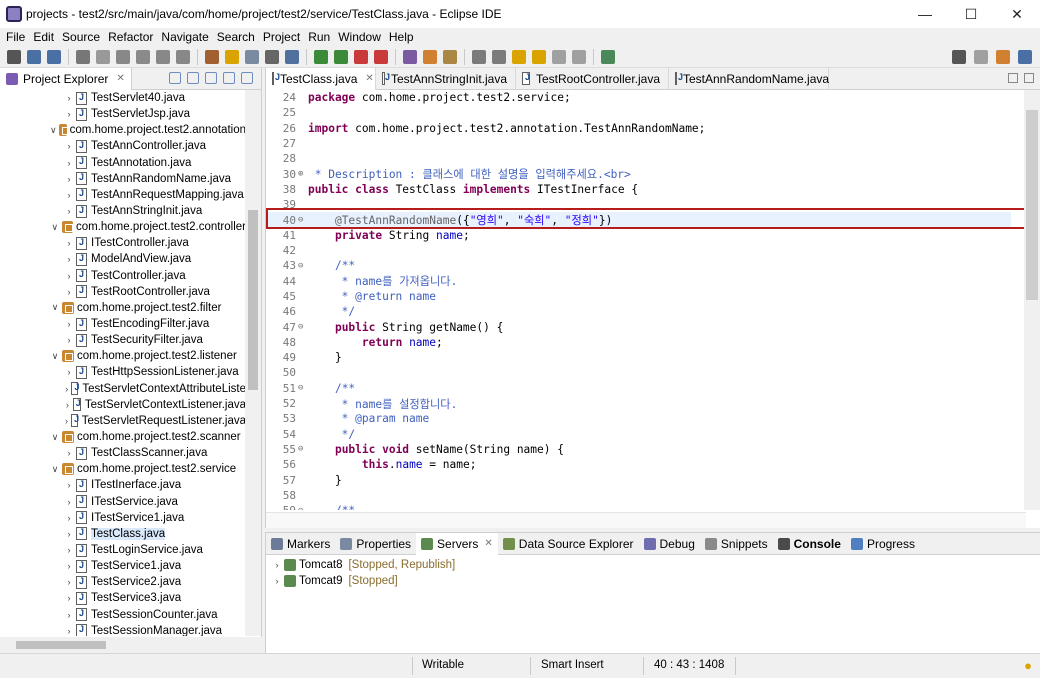  I want to click on maximize-button: ☐, so click(971, 14).